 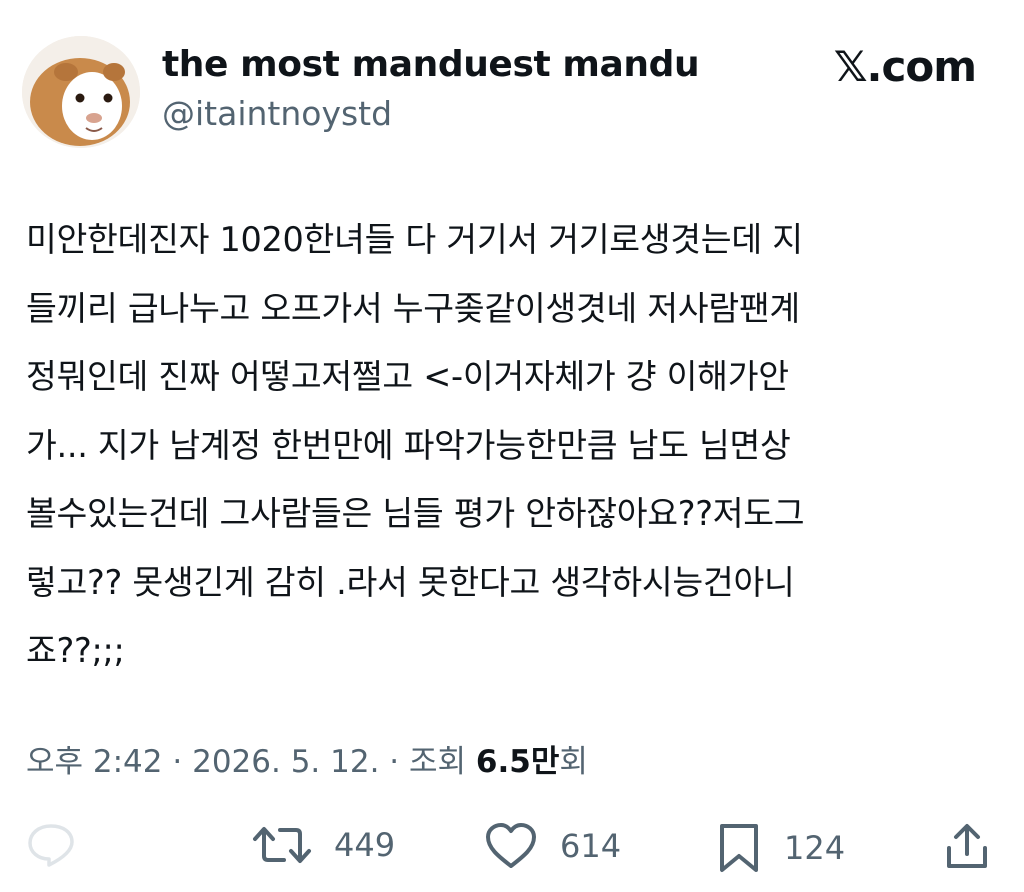 I want to click on views-prefix: 조회, so click(x=438, y=762).